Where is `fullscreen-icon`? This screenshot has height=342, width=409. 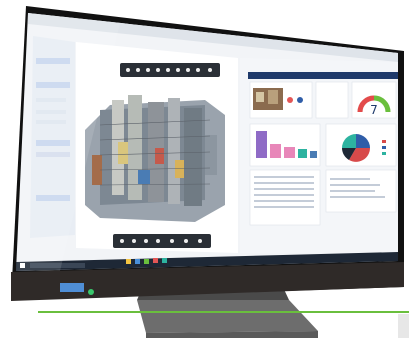 fullscreen-icon is located at coordinates (200, 241).